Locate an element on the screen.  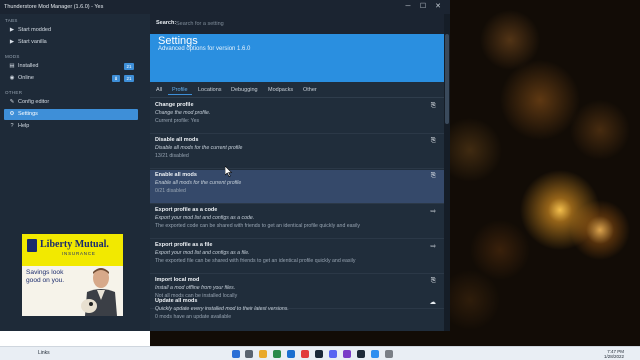
close-button: ✕ is located at coordinates (438, 7).